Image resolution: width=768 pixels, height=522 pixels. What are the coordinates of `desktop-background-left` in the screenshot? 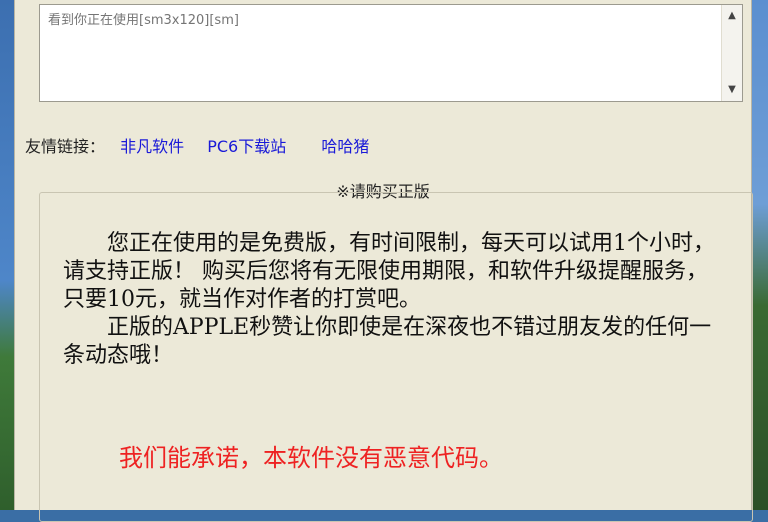 It's located at (7, 255).